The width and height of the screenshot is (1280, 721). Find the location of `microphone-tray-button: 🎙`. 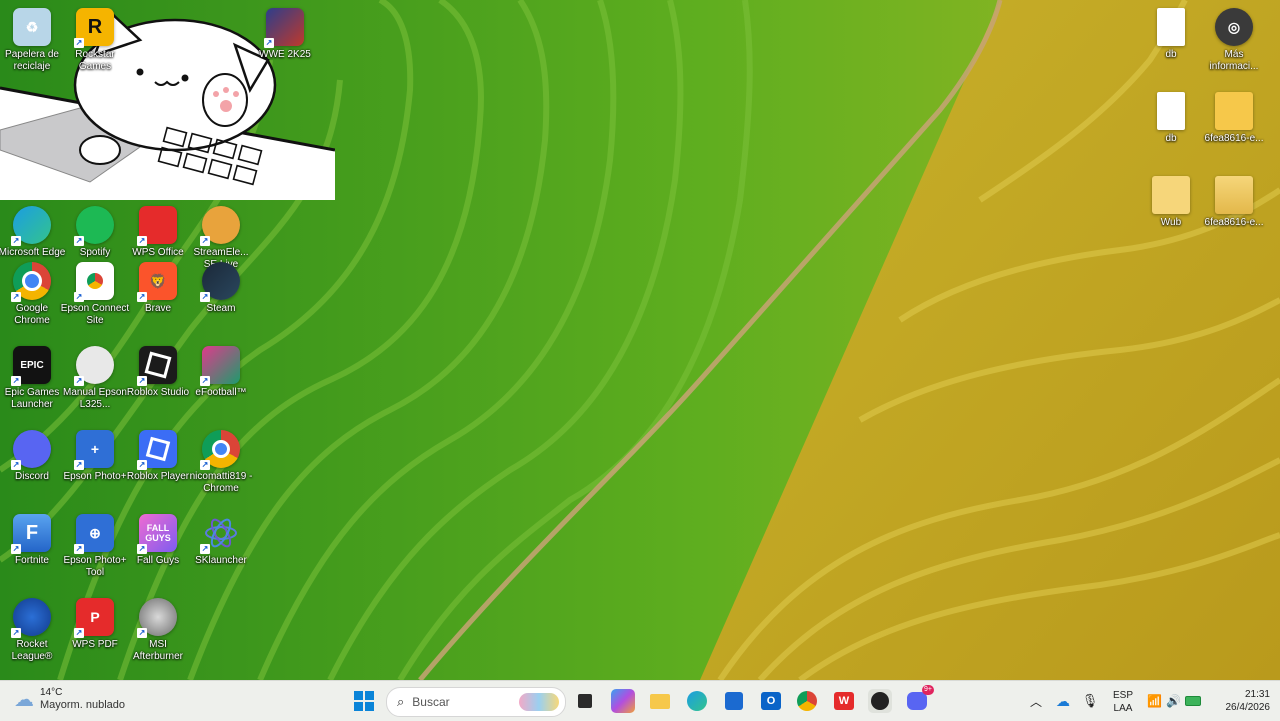

microphone-tray-button: 🎙 is located at coordinates (1090, 701).